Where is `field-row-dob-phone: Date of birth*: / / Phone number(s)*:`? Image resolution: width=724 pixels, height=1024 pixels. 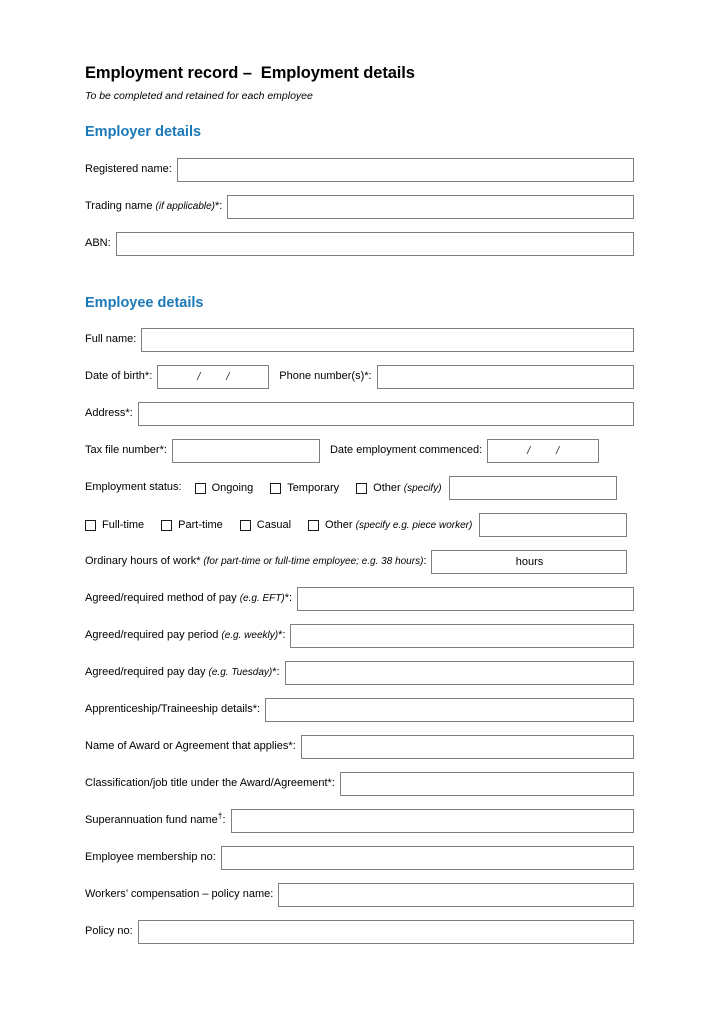
field-row-dob-phone: Date of birth*: / / Phone number(s)*: is located at coordinates (359, 377).